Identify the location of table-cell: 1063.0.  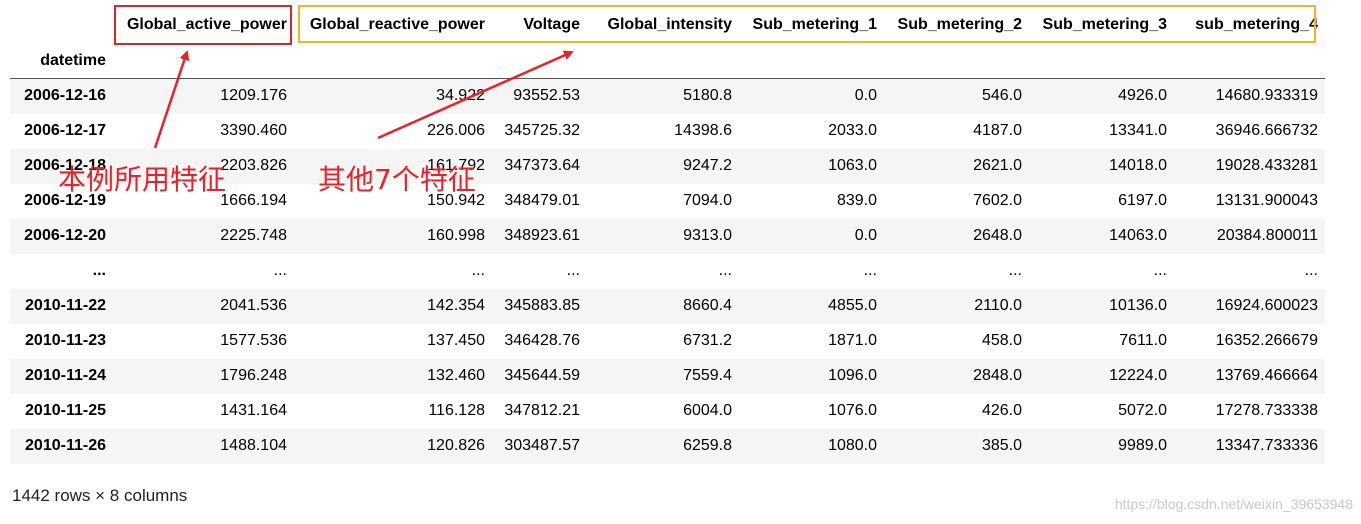
(852, 165).